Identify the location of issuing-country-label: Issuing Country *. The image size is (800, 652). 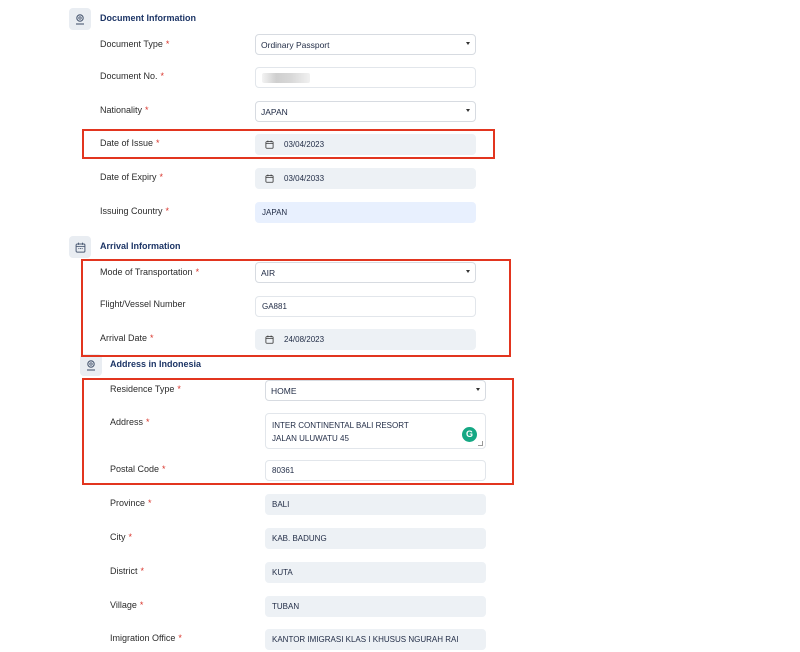
(135, 211).